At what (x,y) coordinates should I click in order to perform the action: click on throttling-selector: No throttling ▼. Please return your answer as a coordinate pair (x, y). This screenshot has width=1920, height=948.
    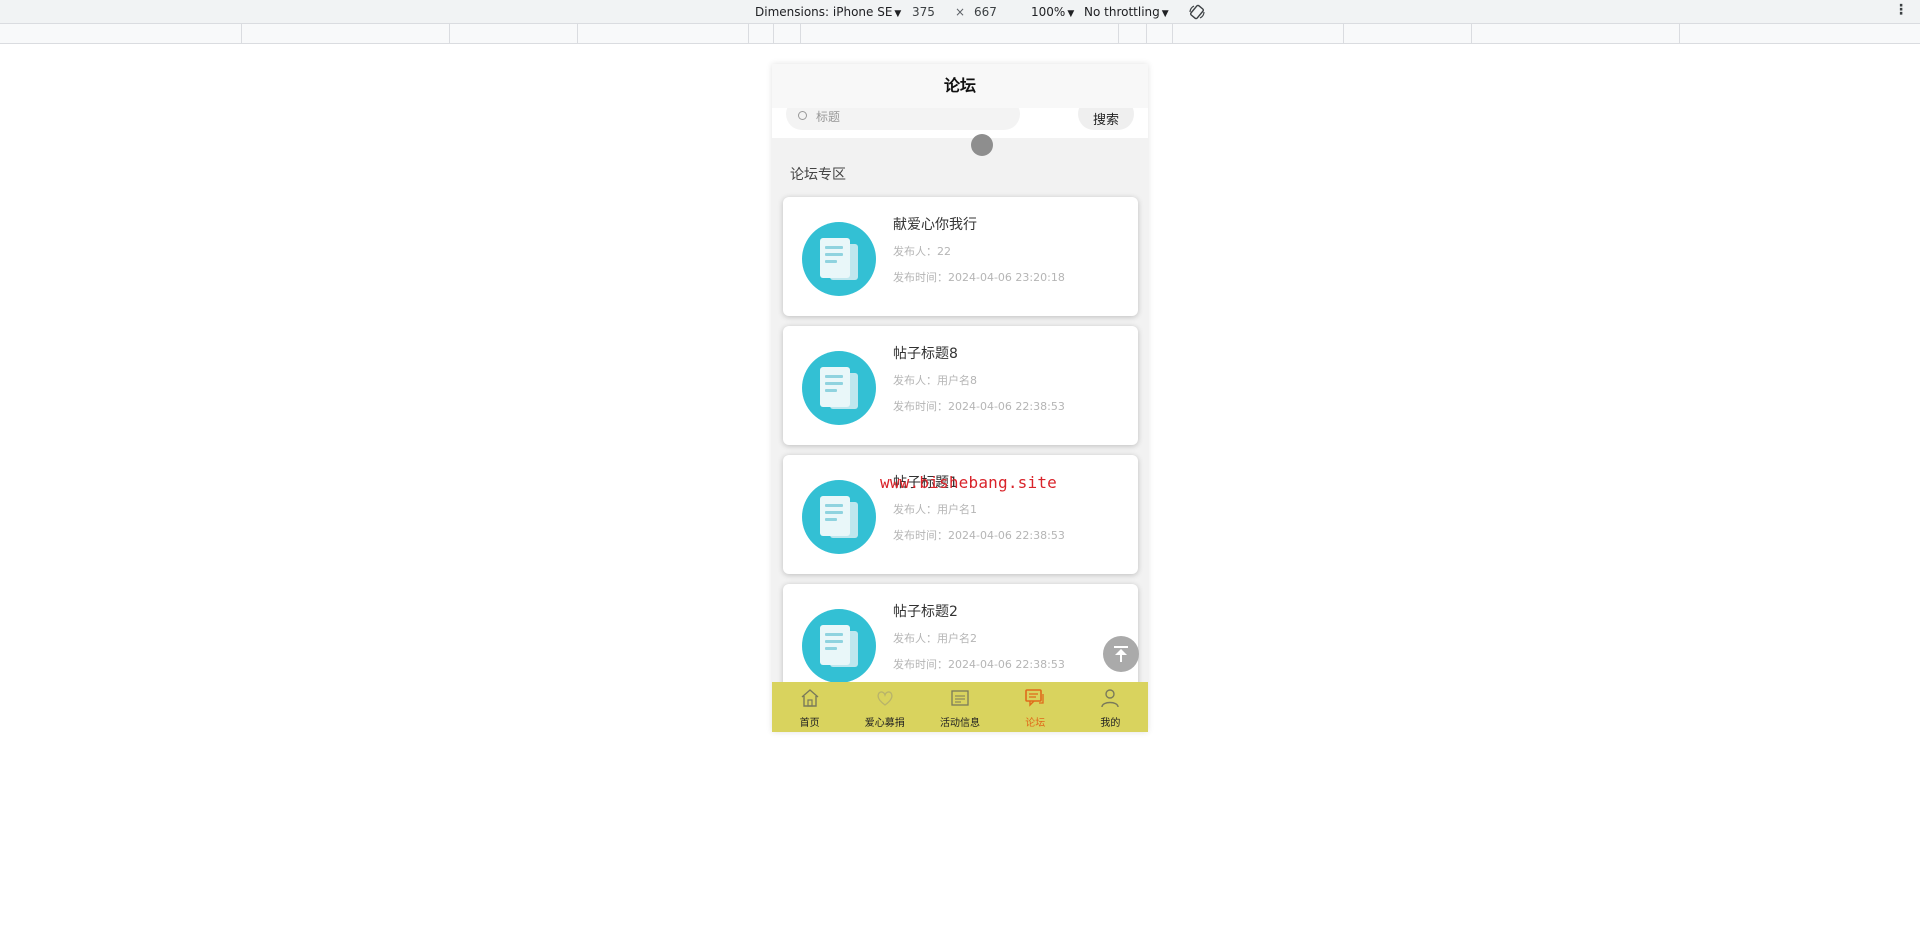
    Looking at the image, I should click on (1126, 13).